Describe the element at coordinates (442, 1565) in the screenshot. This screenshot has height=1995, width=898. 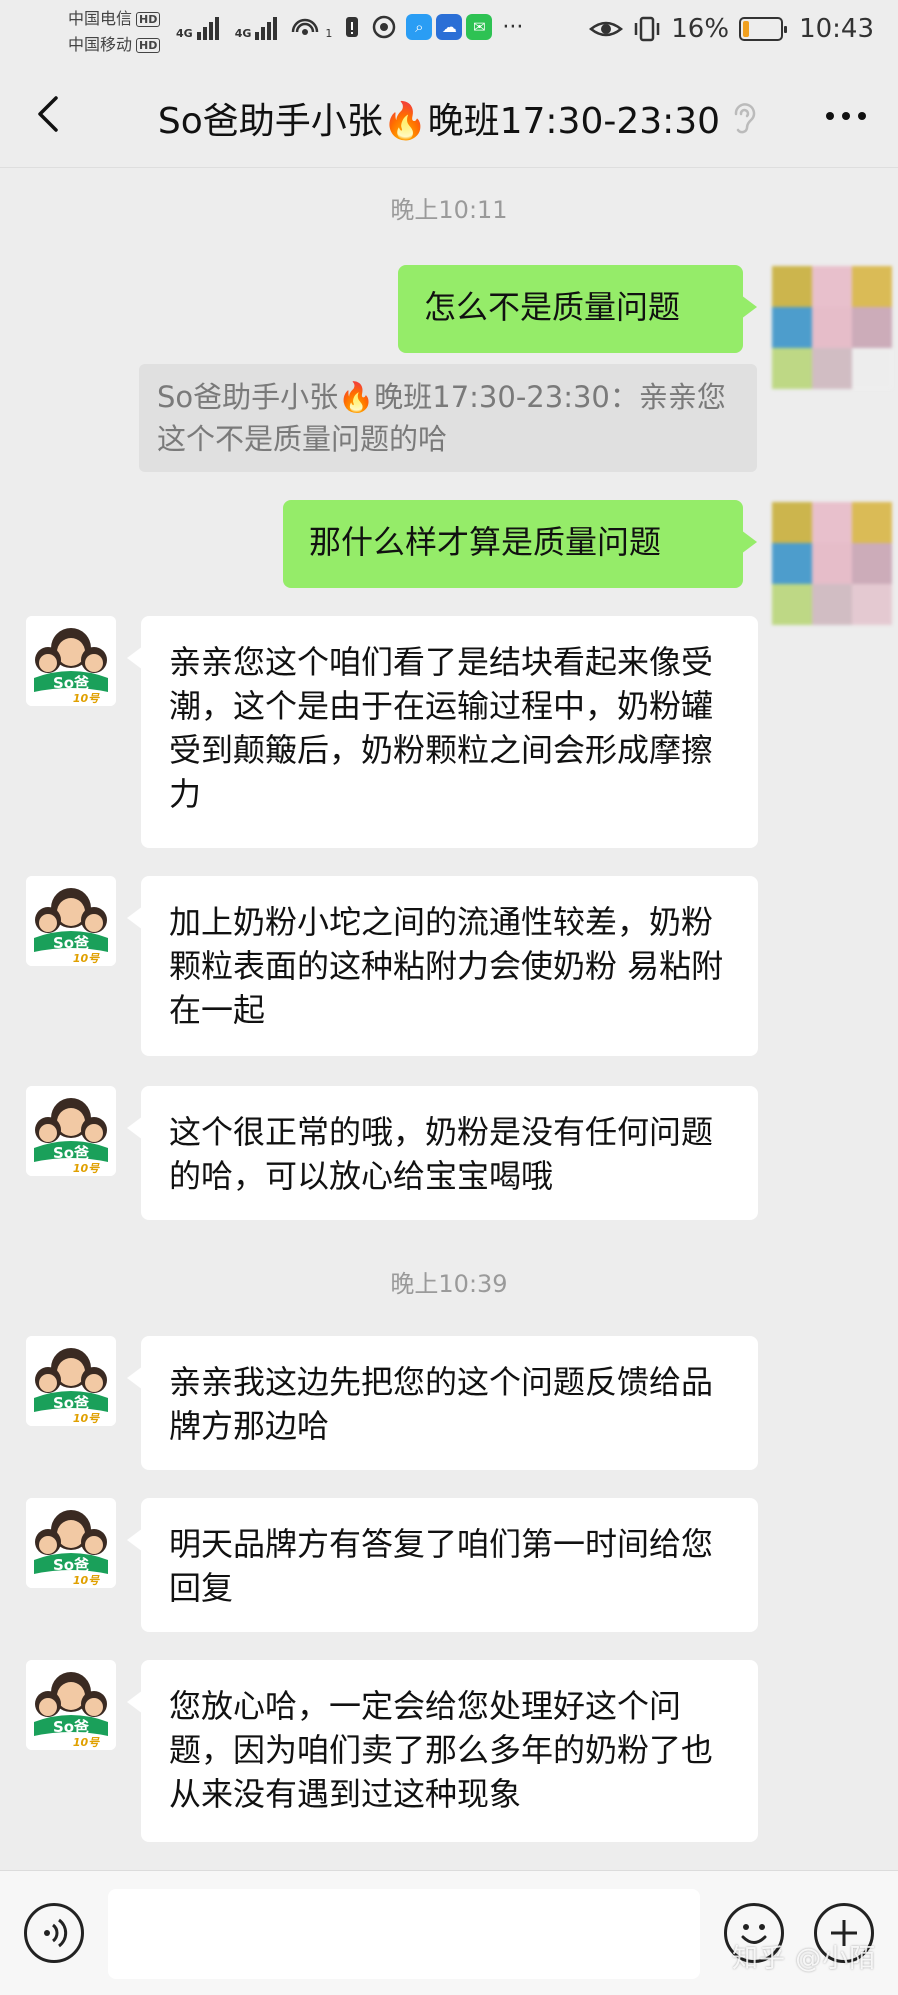
I see `incoming-message: 明天品牌方有答复了咱们第一时间给您回复` at that location.